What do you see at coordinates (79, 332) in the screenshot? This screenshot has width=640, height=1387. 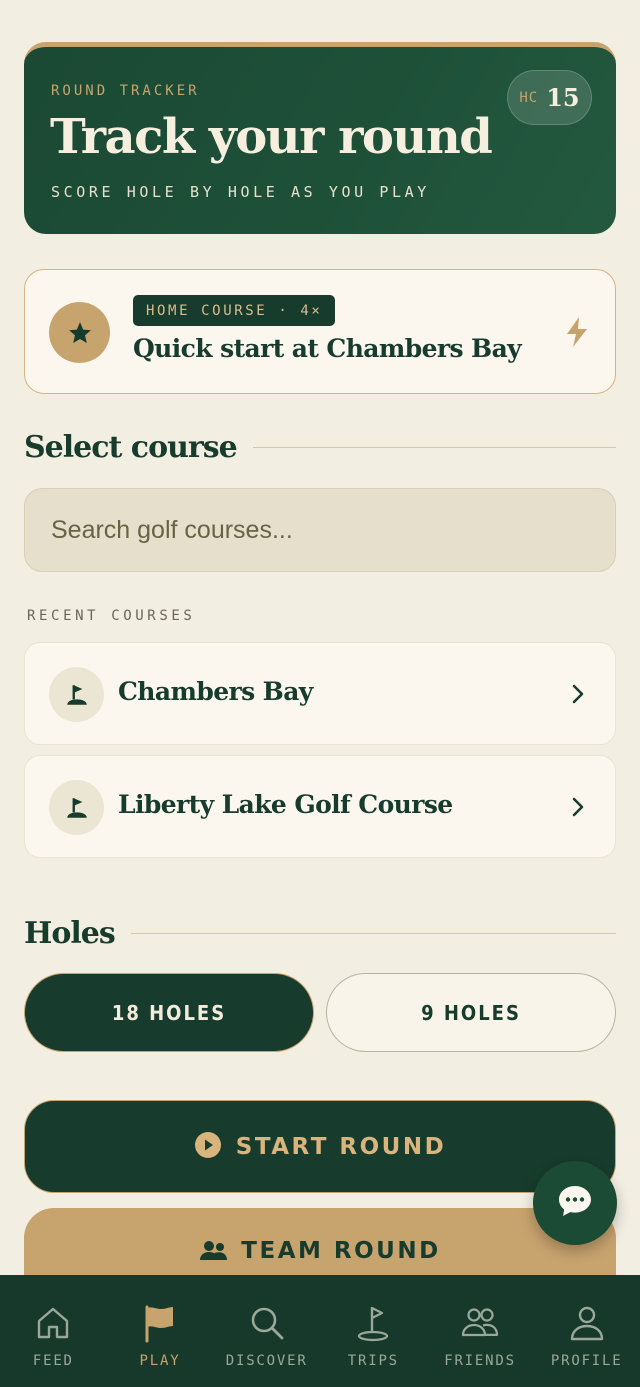 I see `star-icon` at bounding box center [79, 332].